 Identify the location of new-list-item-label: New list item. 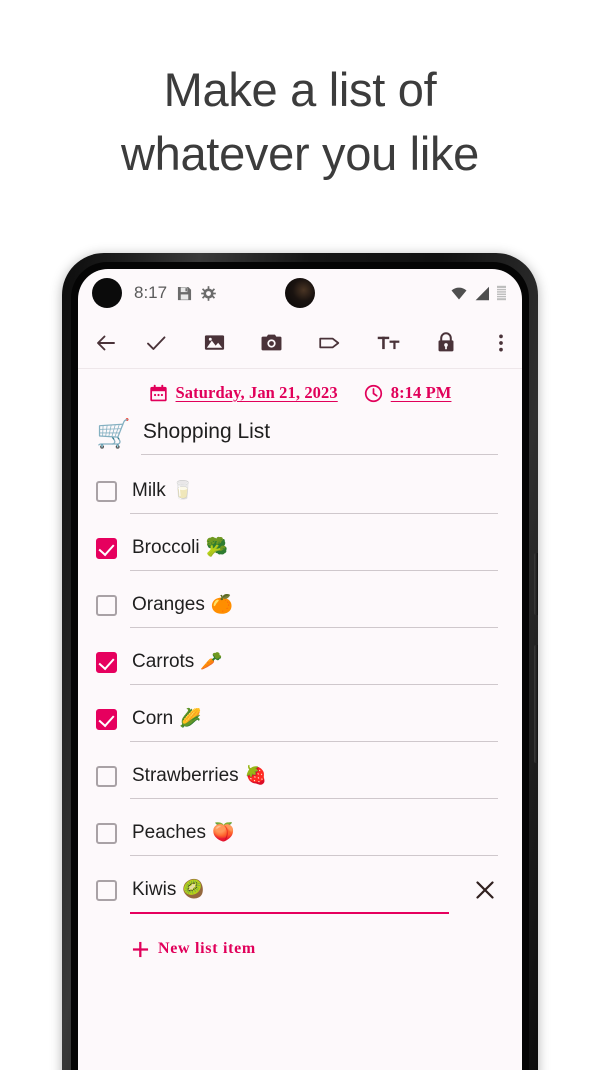
(207, 948).